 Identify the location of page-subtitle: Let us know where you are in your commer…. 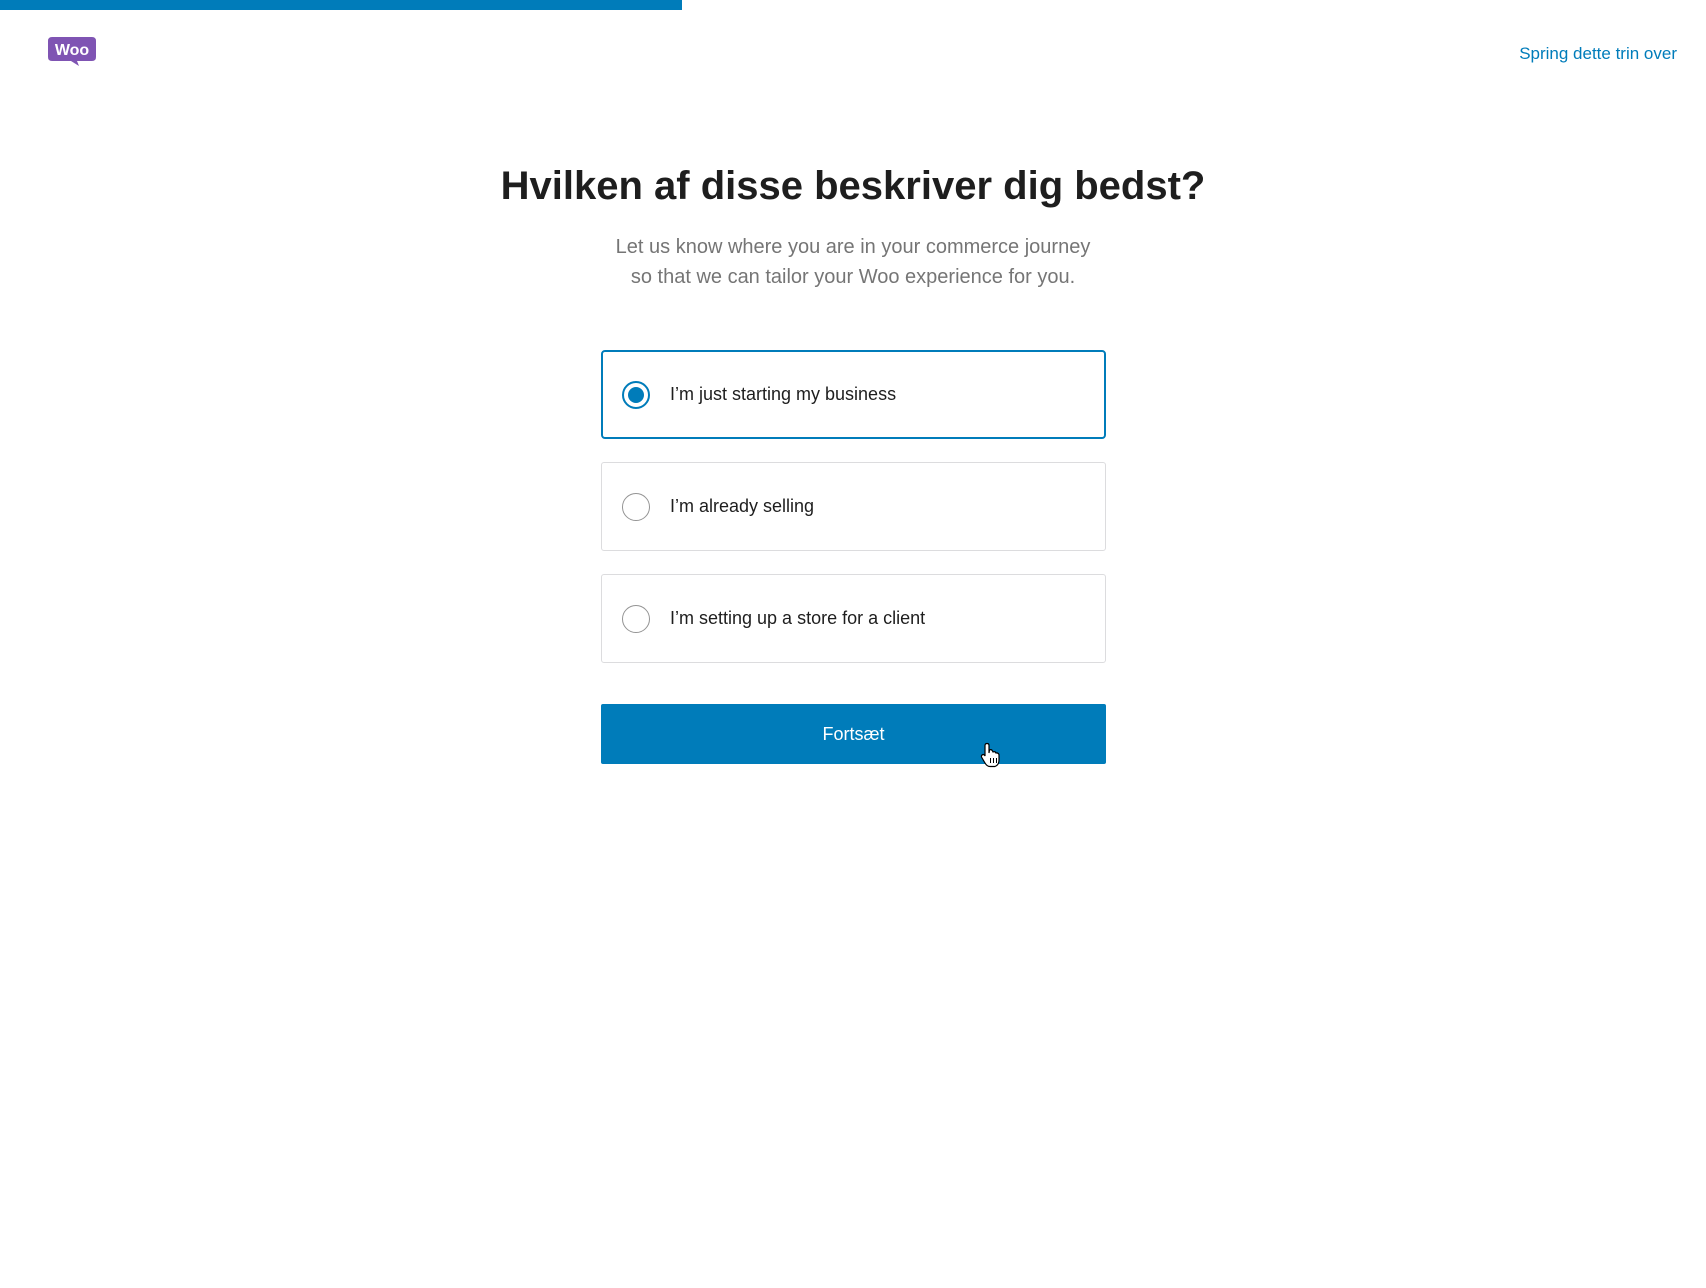
(853, 262).